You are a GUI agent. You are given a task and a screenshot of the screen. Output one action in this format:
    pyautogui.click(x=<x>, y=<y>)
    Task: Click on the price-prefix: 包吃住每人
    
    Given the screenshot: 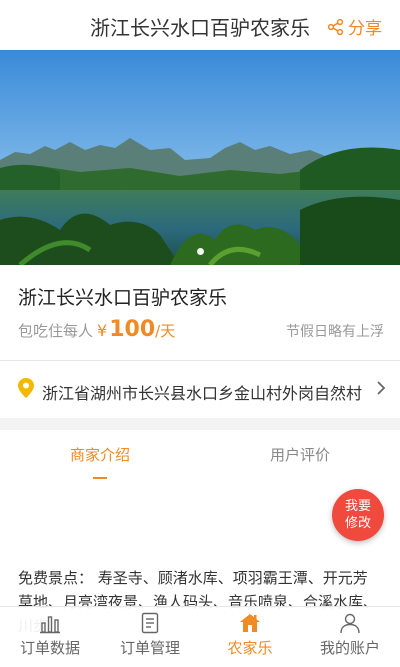 What is the action you would take?
    pyautogui.click(x=56, y=331)
    